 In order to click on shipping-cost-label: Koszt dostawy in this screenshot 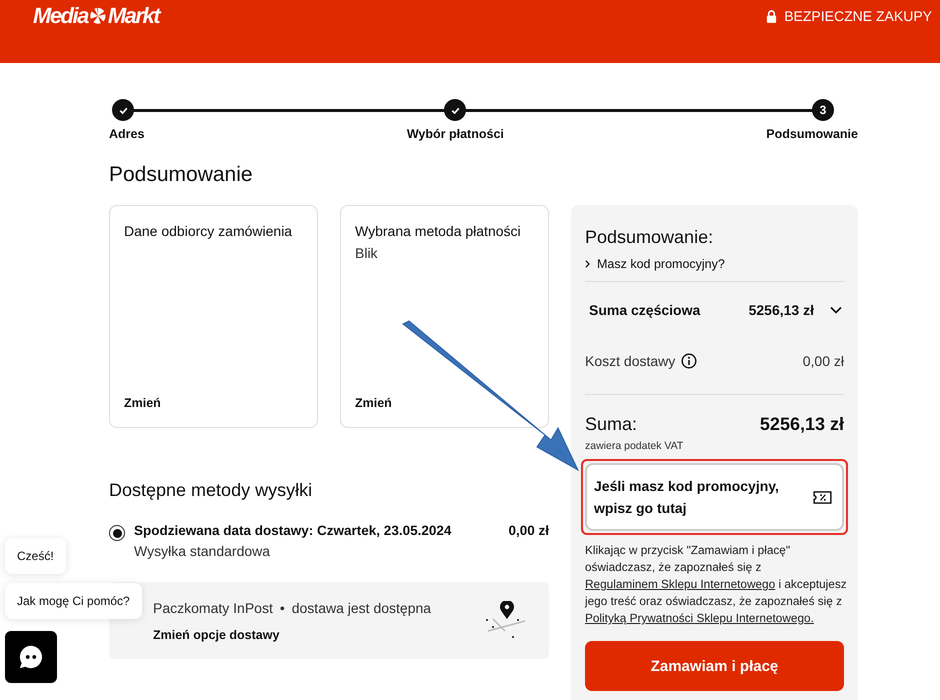, I will do `click(630, 361)`.